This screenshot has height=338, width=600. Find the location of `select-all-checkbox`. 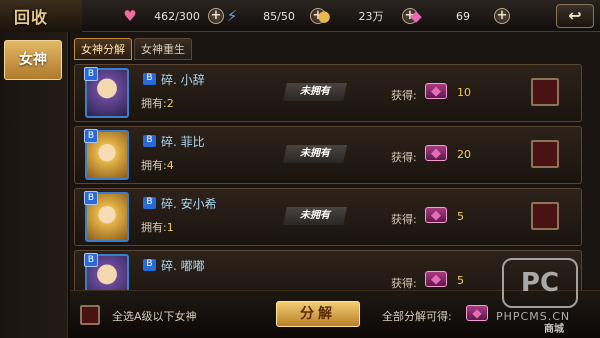

select-all-checkbox is located at coordinates (90, 315).